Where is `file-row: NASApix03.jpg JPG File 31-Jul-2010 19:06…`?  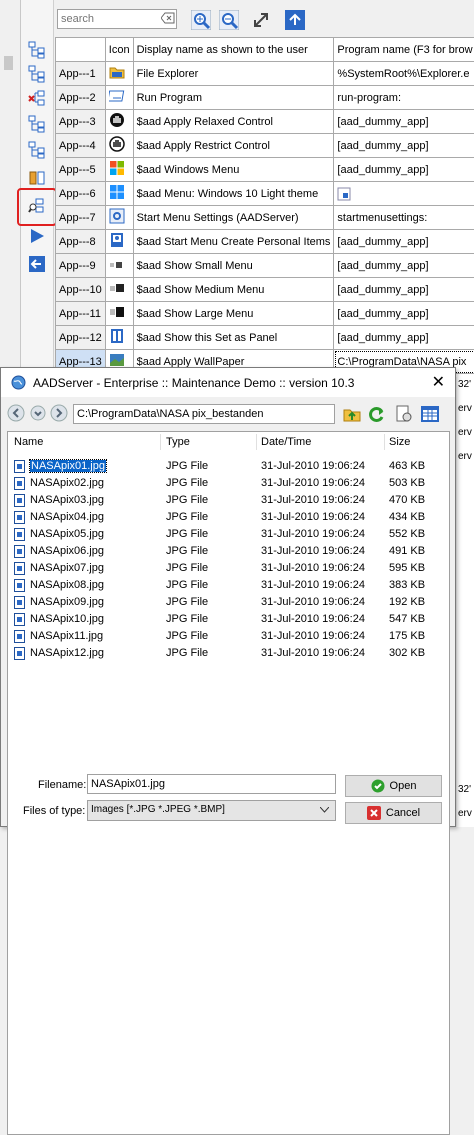 file-row: NASApix03.jpg JPG File 31-Jul-2010 19:06… is located at coordinates (224, 500).